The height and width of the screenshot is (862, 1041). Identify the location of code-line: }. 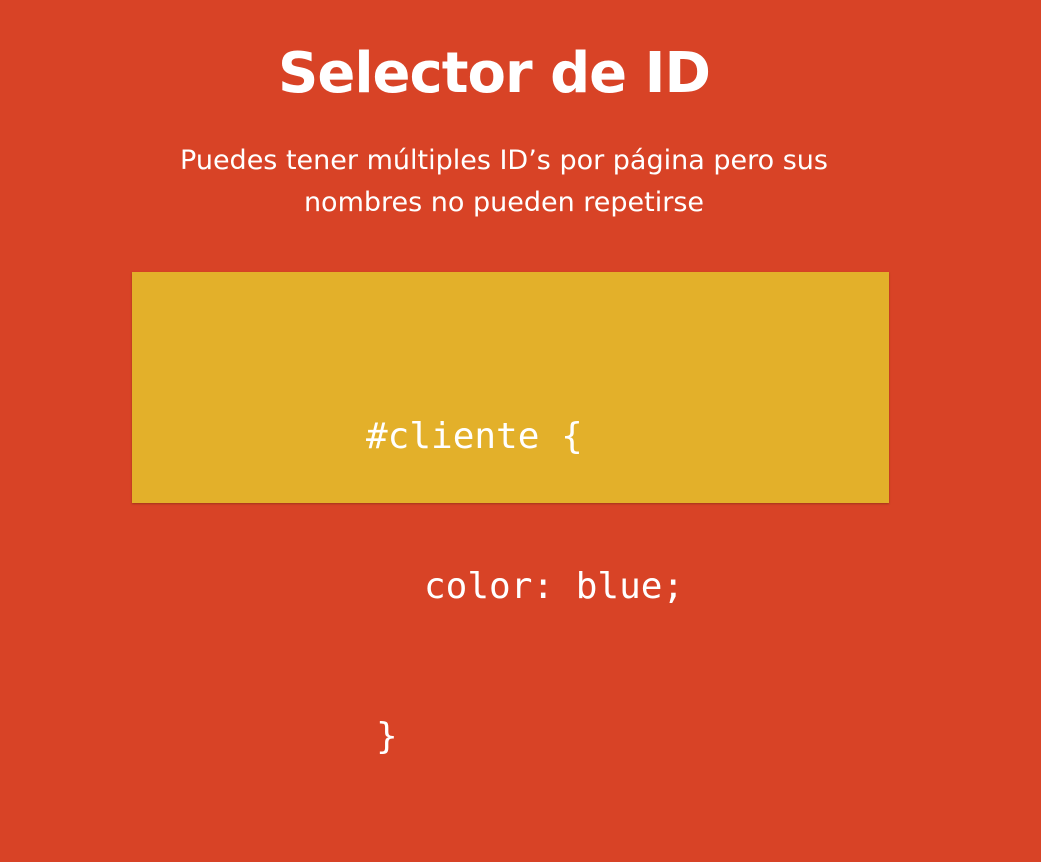
(387, 736).